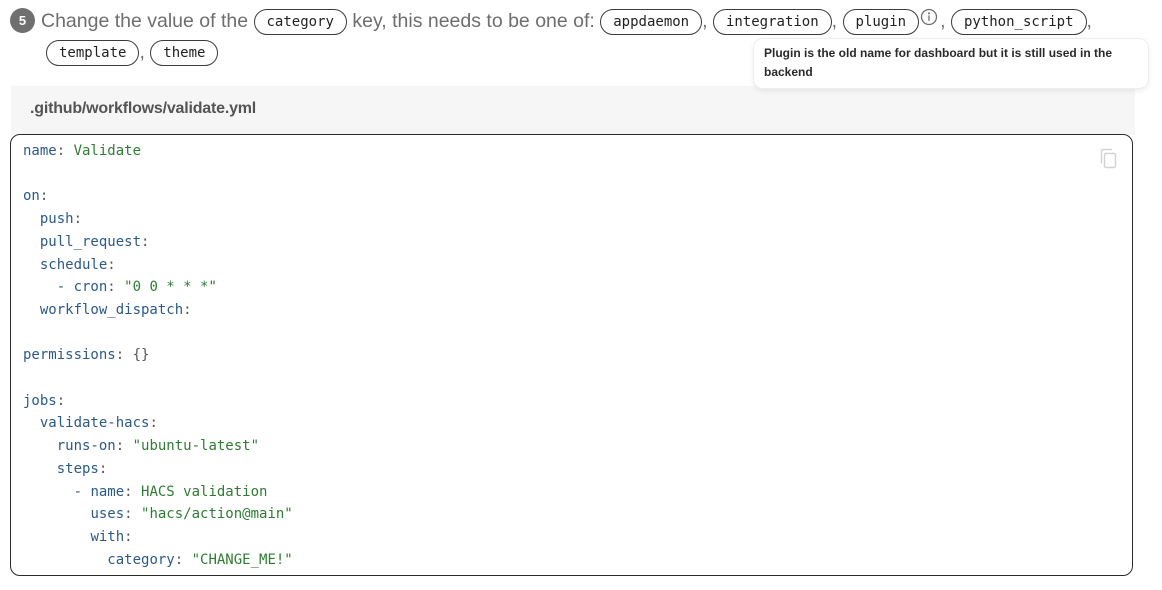 Image resolution: width=1162 pixels, height=590 pixels. I want to click on option-plugin: plugin, so click(881, 22).